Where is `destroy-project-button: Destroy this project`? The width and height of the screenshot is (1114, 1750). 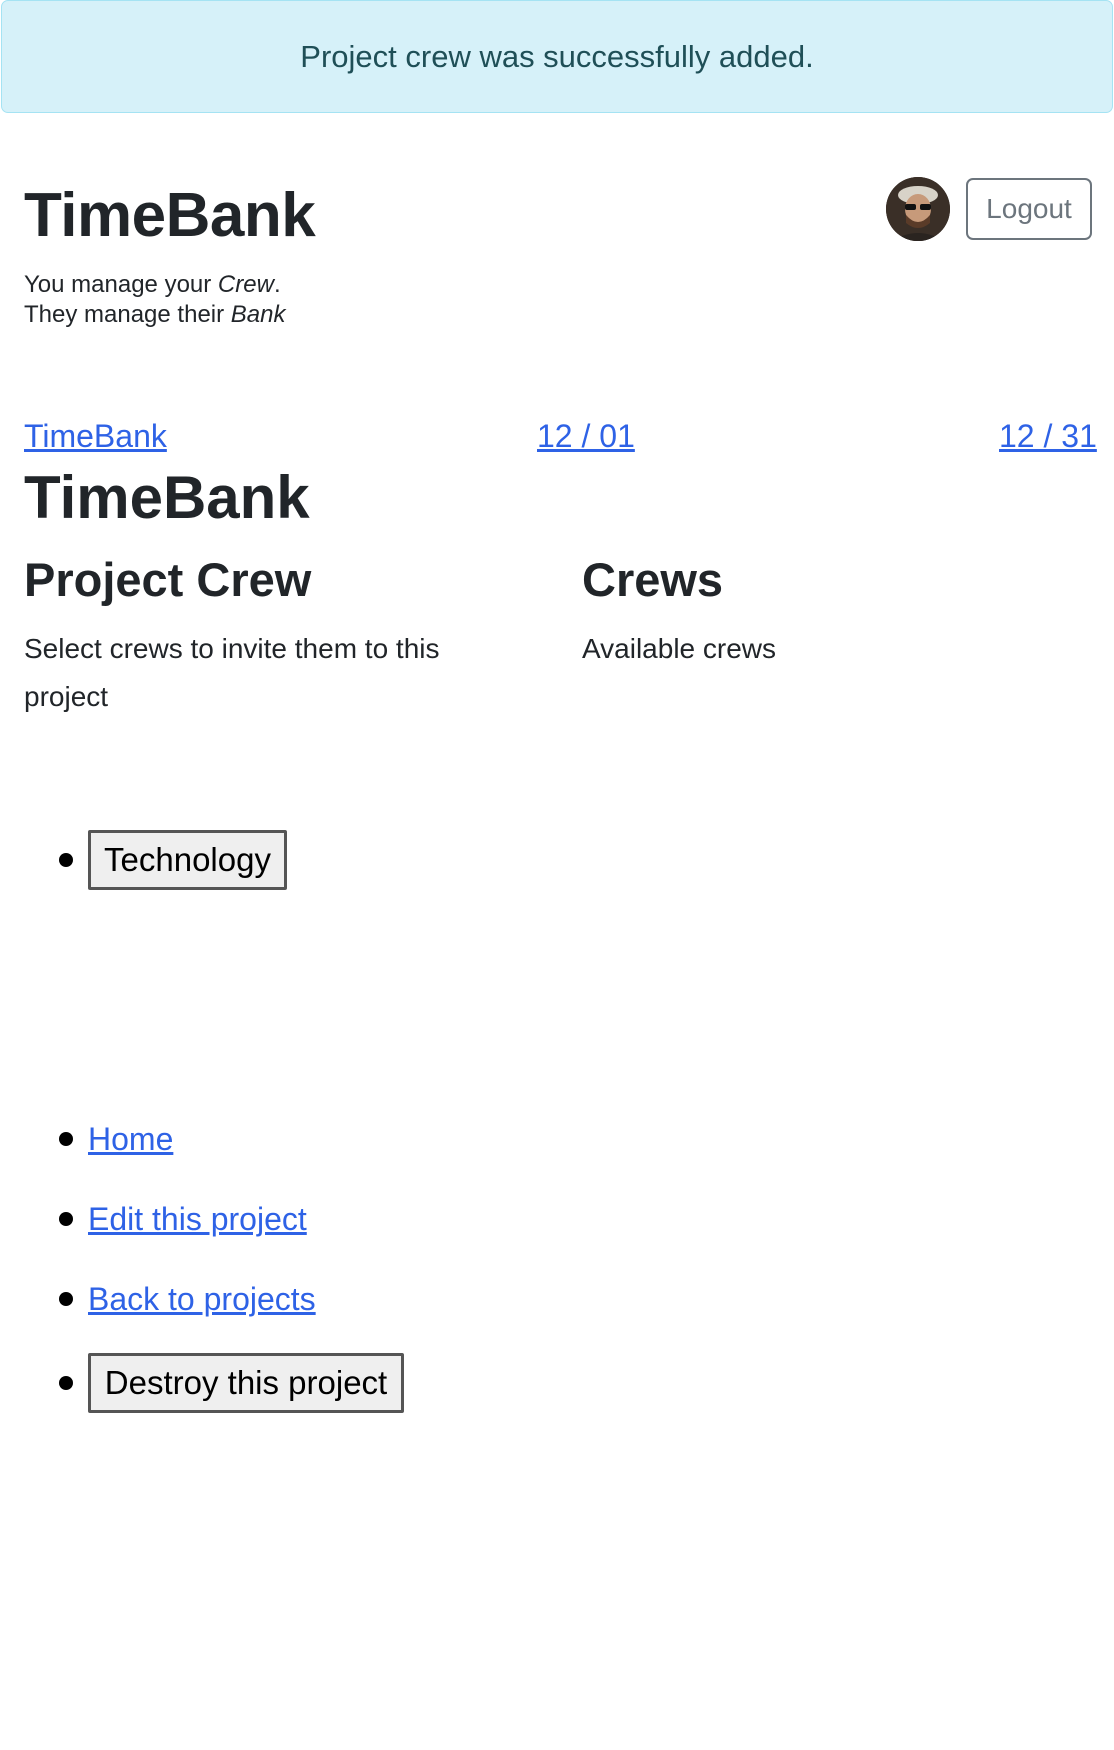
destroy-project-button: Destroy this project is located at coordinates (246, 1383).